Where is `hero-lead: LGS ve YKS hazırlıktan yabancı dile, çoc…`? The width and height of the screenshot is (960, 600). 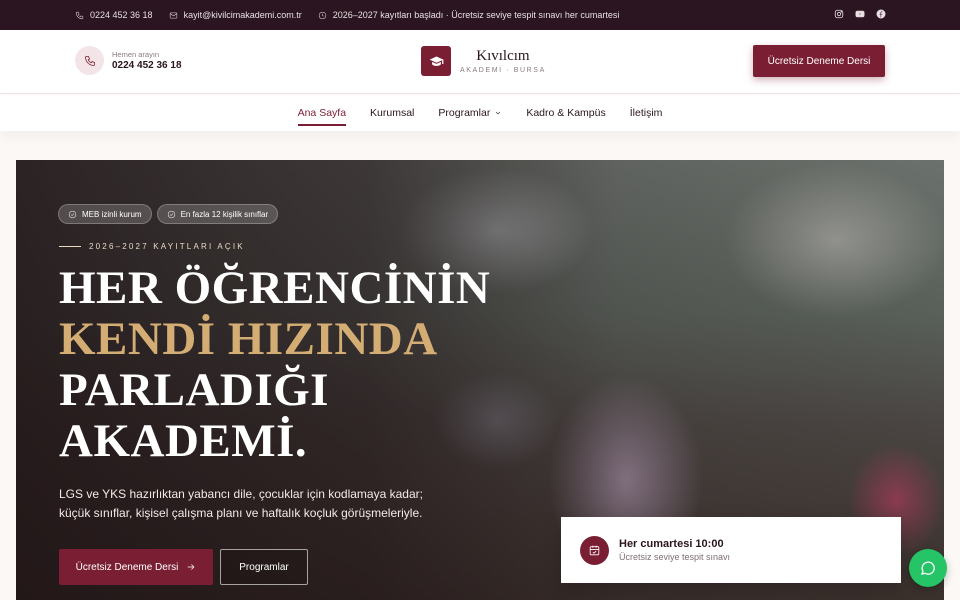
hero-lead: LGS ve YKS hazırlıktan yabancı dile, çoc… is located at coordinates (241, 503).